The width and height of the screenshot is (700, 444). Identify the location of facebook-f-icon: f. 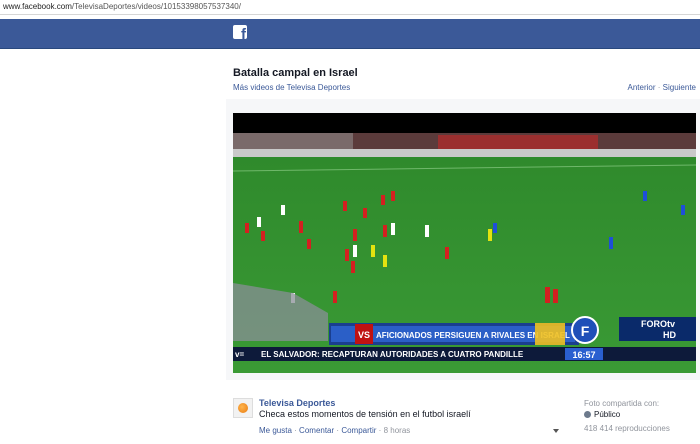
(240, 32).